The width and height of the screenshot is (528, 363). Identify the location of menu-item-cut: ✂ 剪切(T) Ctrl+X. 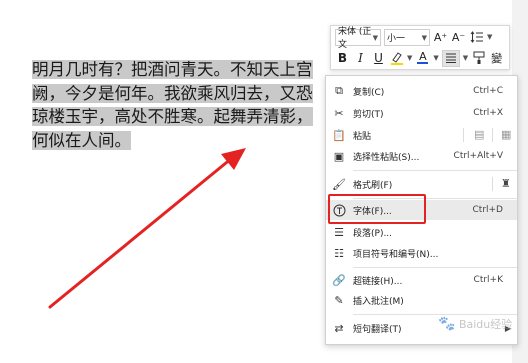
(421, 113).